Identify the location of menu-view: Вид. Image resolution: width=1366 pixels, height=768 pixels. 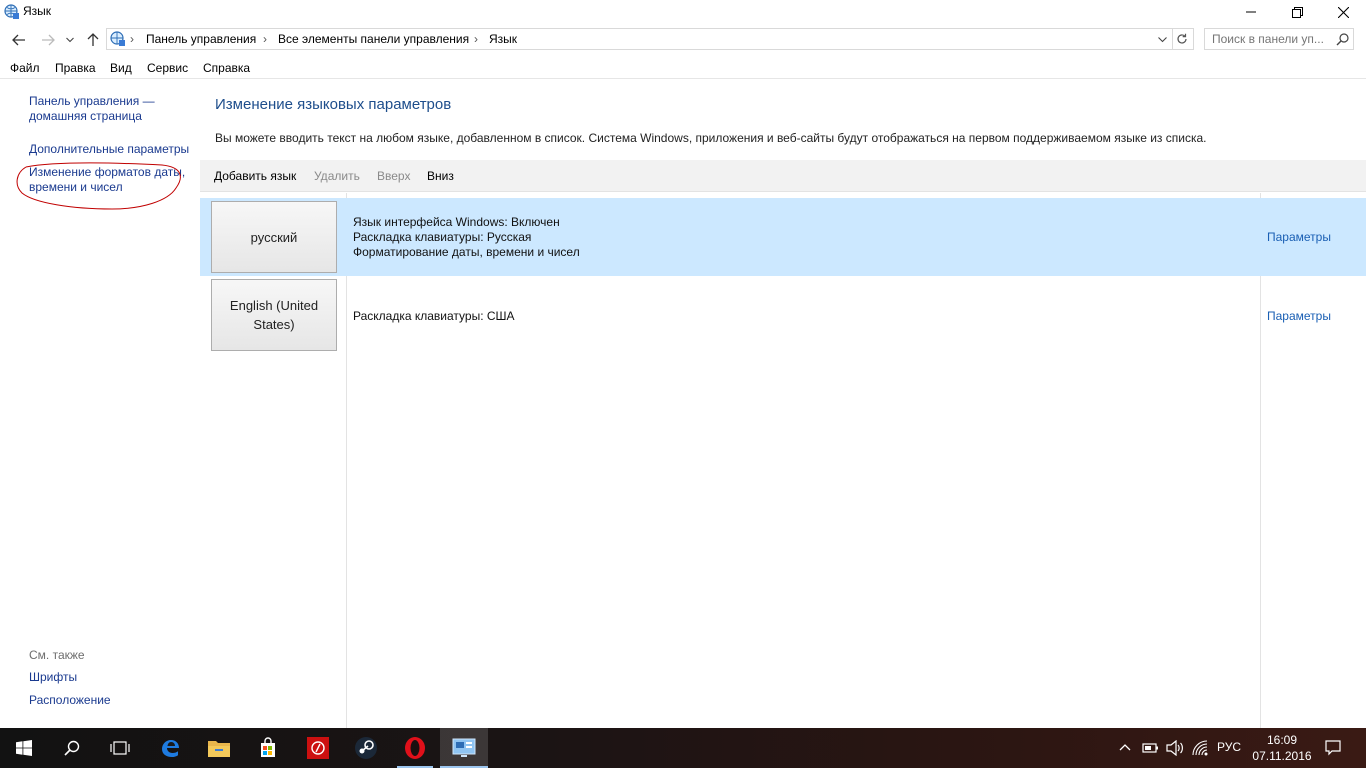
(121, 68).